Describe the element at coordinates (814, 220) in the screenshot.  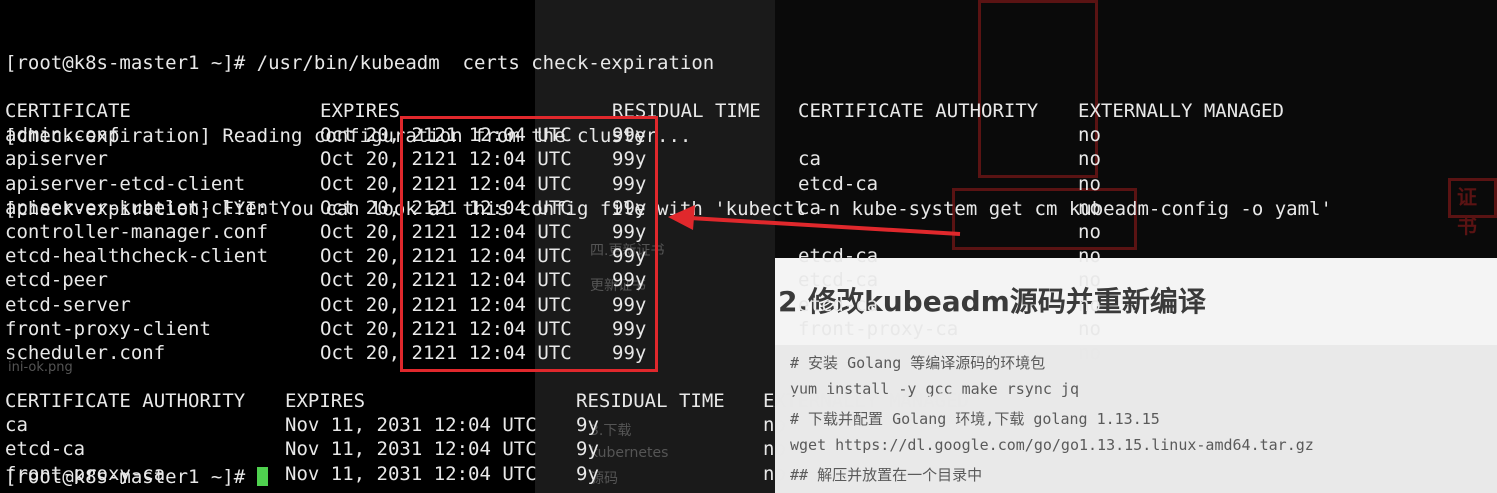
I see `annotation-arrow` at that location.